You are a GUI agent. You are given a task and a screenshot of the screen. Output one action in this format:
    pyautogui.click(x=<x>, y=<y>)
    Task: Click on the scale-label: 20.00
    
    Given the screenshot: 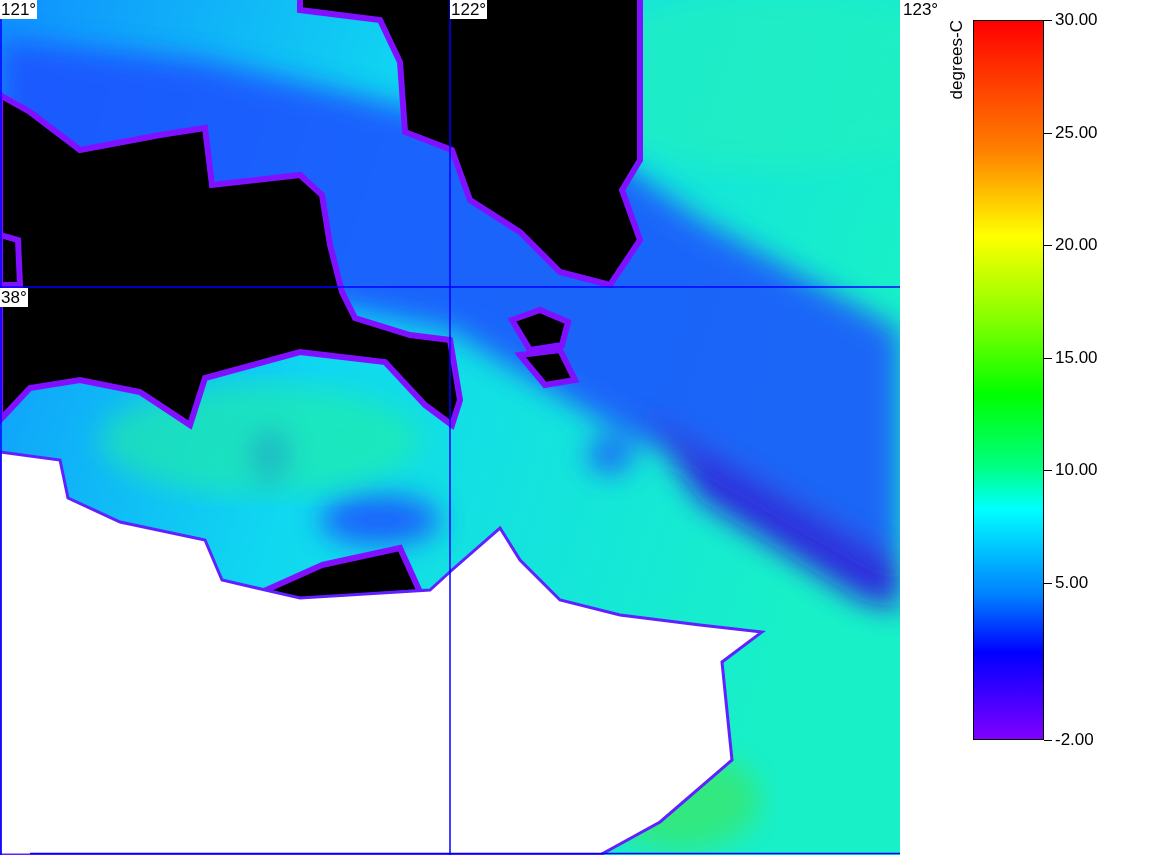 What is the action you would take?
    pyautogui.click(x=1076, y=245)
    